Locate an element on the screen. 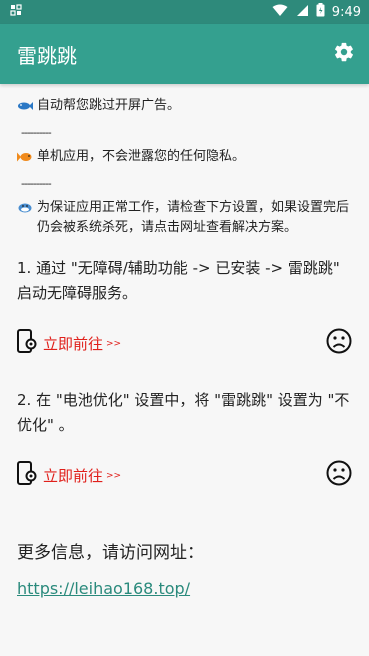 This screenshot has width=369, height=656. intro-line-ads: 自动帮您跳过开屏广告。 is located at coordinates (184, 107).